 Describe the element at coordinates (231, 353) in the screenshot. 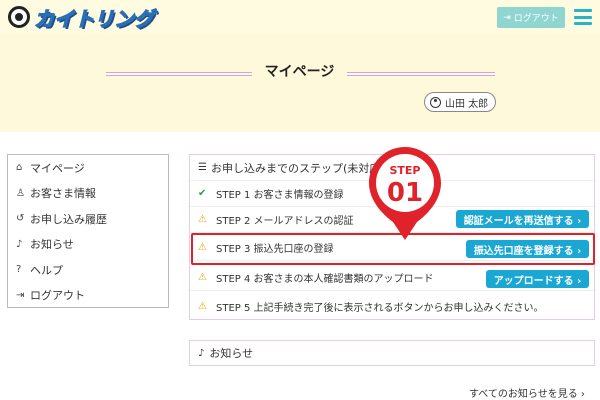

I see `news-heading: お知らせ` at that location.